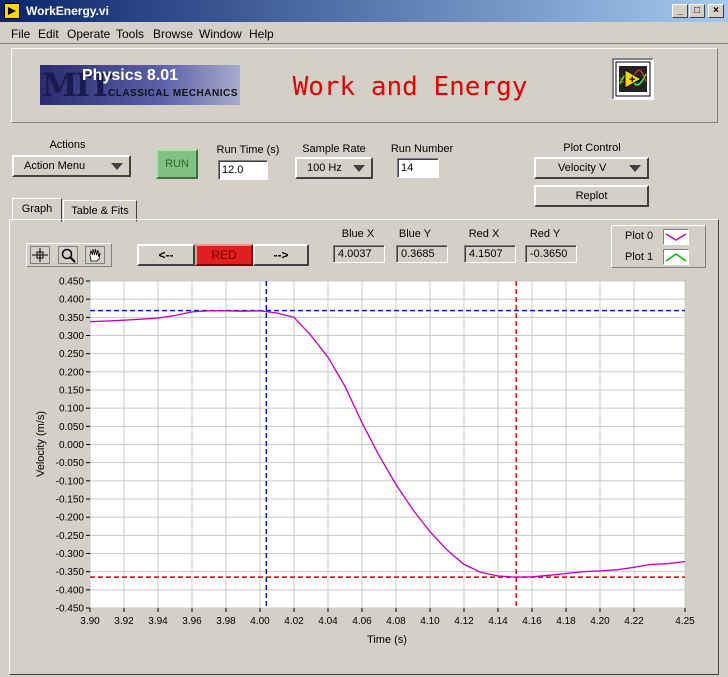 The image size is (728, 677). Describe the element at coordinates (71, 372) in the screenshot. I see `y-tick-label: 0.200` at that location.